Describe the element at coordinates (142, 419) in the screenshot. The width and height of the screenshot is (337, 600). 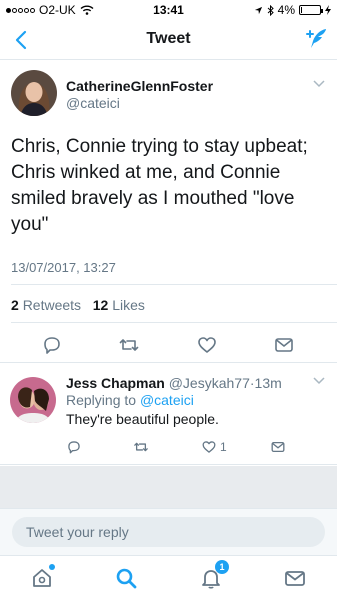
I see `reply-text: They're beautiful people.` at that location.